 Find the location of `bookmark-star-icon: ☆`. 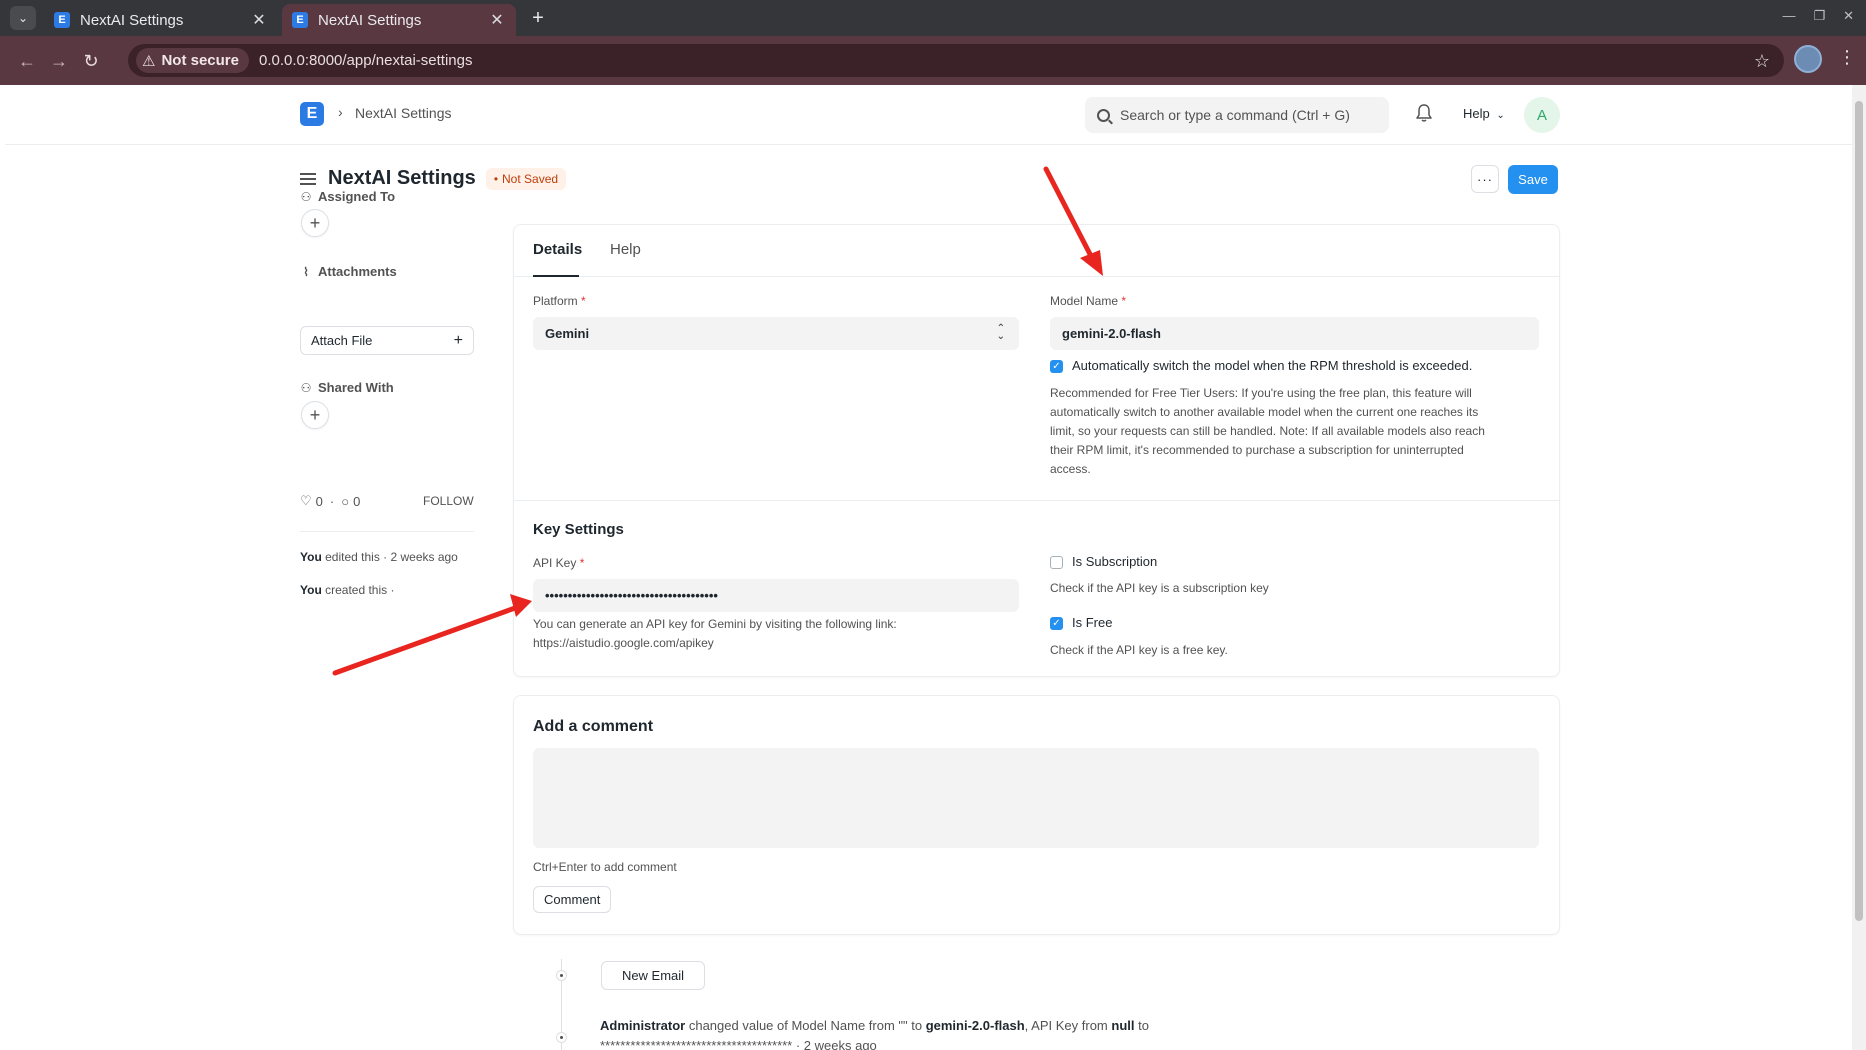

bookmark-star-icon: ☆ is located at coordinates (1762, 61).